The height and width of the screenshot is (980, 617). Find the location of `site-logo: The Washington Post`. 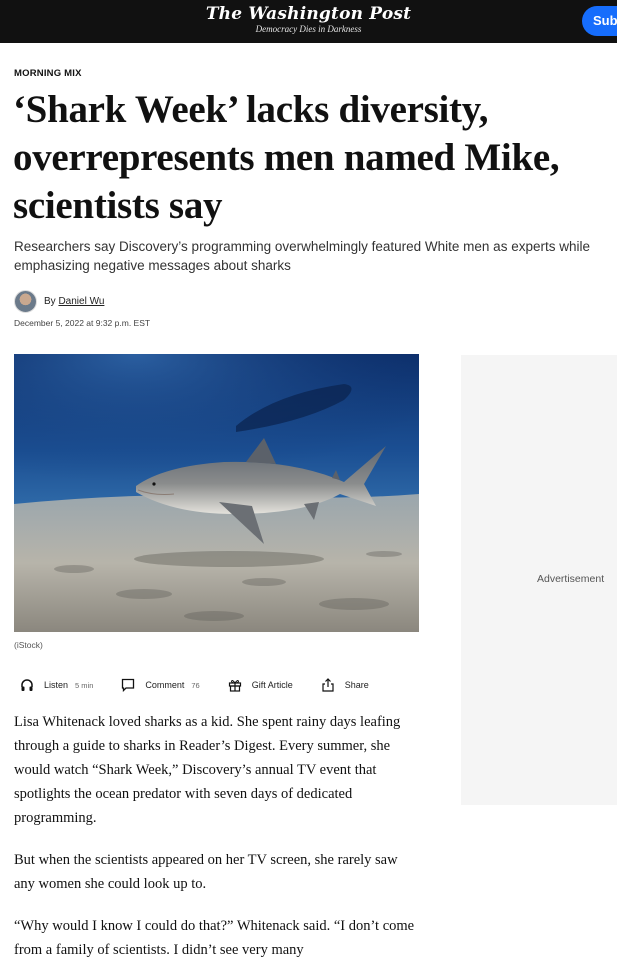

site-logo: The Washington Post is located at coordinates (308, 14).